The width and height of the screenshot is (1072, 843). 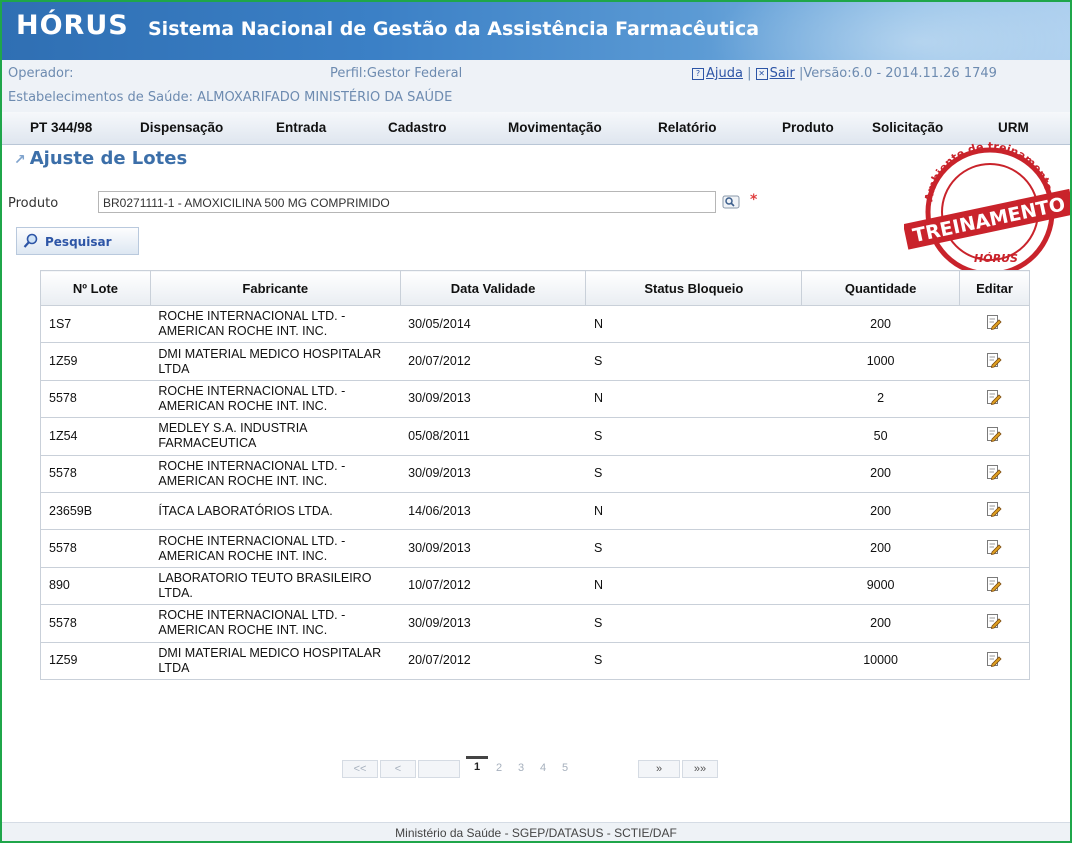 What do you see at coordinates (499, 768) in the screenshot?
I see `page-2: 2` at bounding box center [499, 768].